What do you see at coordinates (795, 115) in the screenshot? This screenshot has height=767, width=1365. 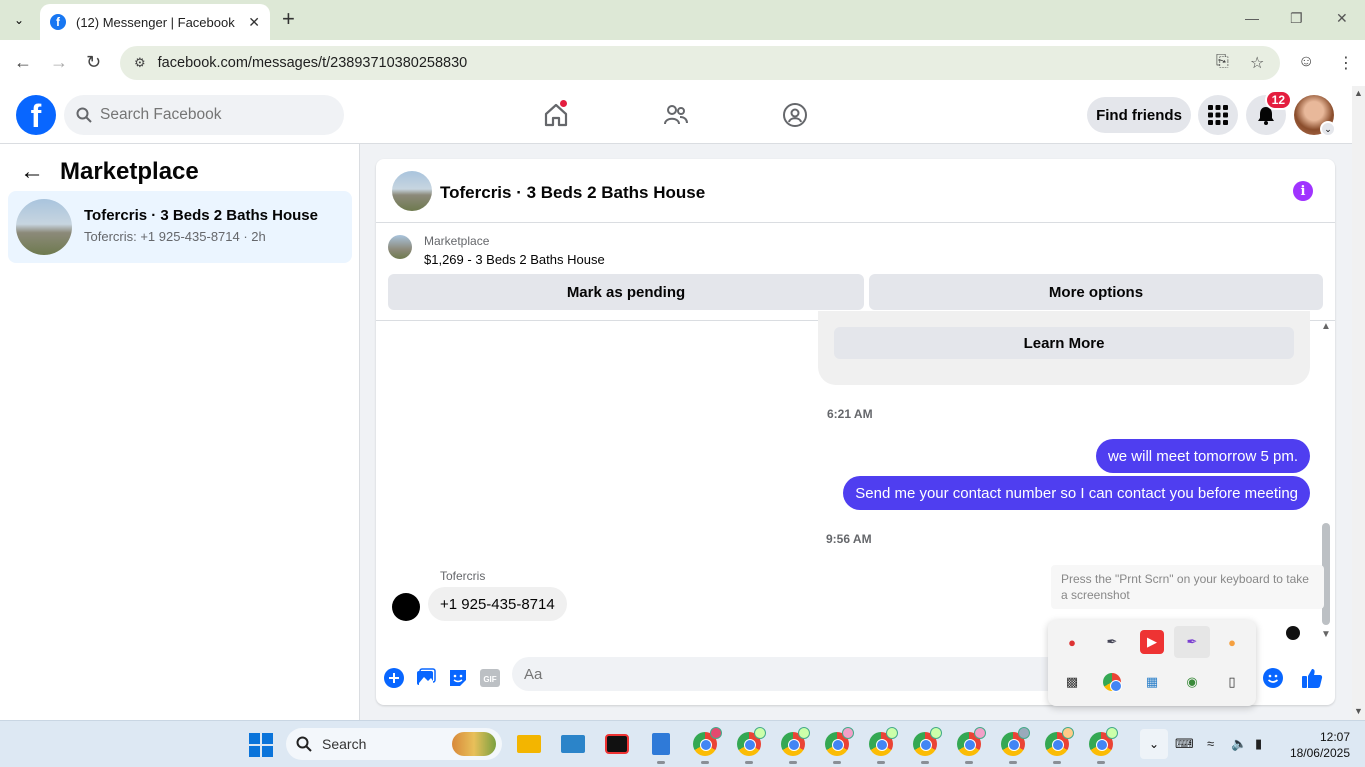 I see `groups-nav` at bounding box center [795, 115].